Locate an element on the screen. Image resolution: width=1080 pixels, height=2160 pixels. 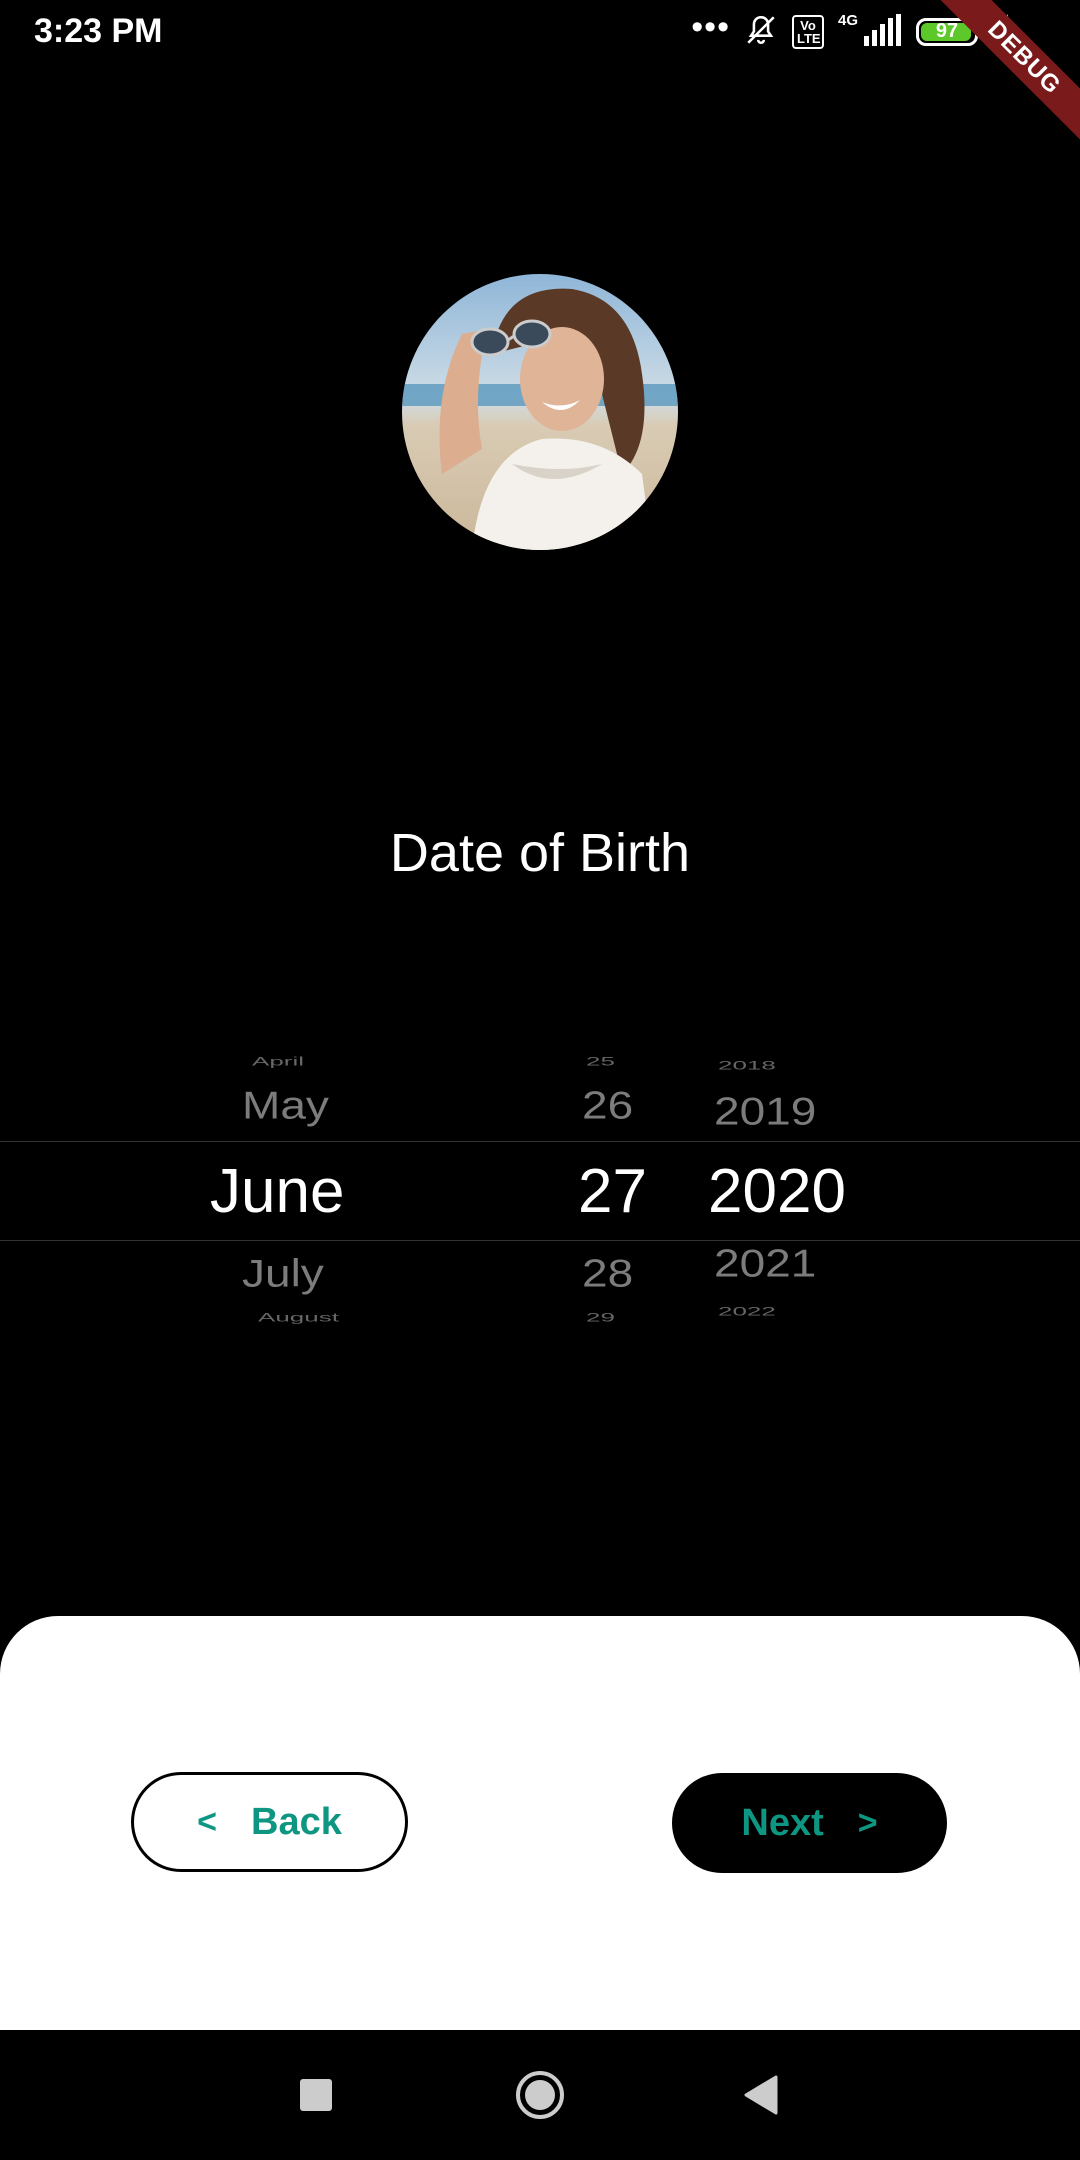
month-option: May is located at coordinates (285, 1105).